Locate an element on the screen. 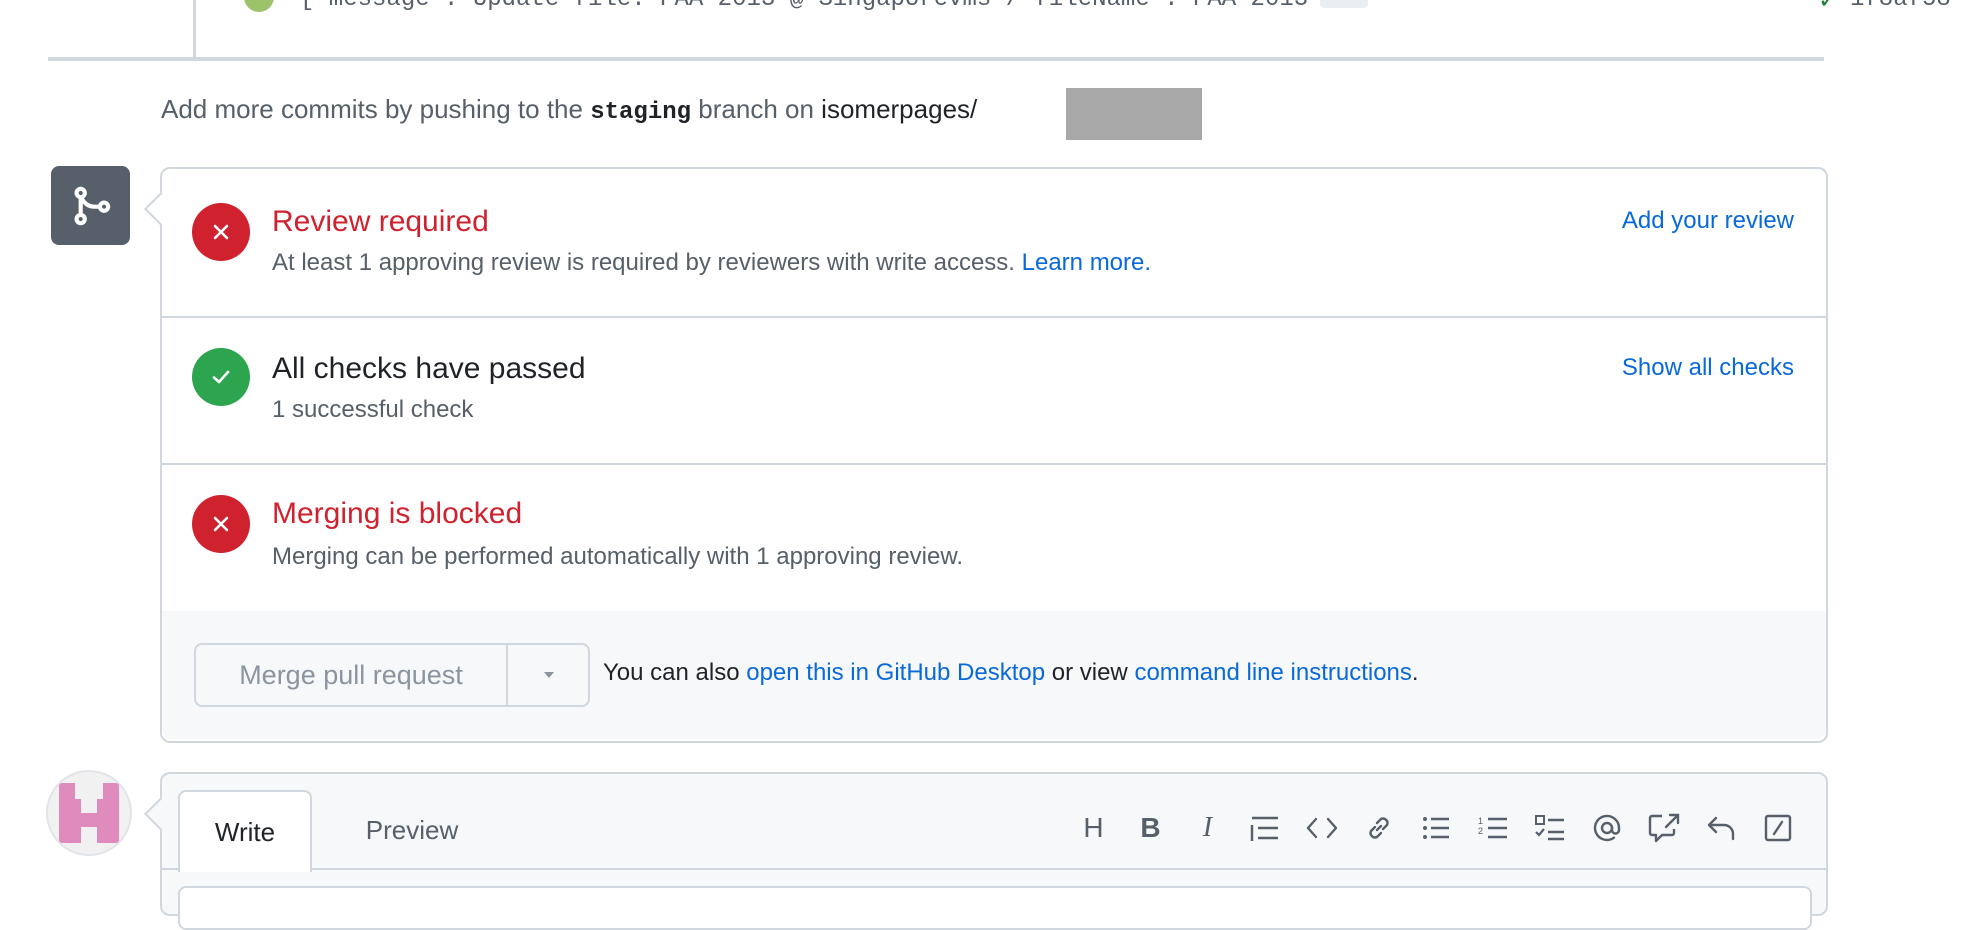 The height and width of the screenshot is (930, 1968). git-merge-icon is located at coordinates (90, 205).